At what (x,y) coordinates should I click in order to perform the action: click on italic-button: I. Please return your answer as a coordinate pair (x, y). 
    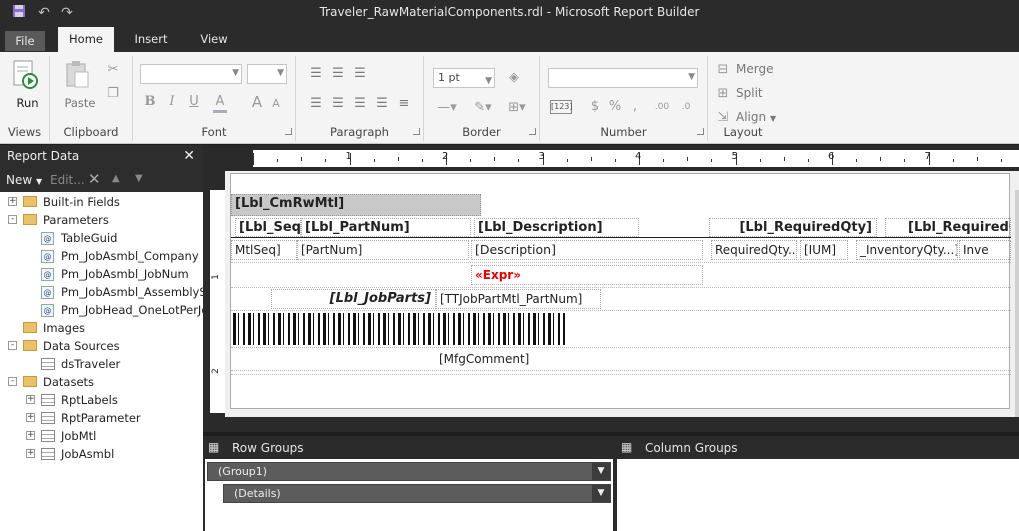
    Looking at the image, I should click on (172, 102).